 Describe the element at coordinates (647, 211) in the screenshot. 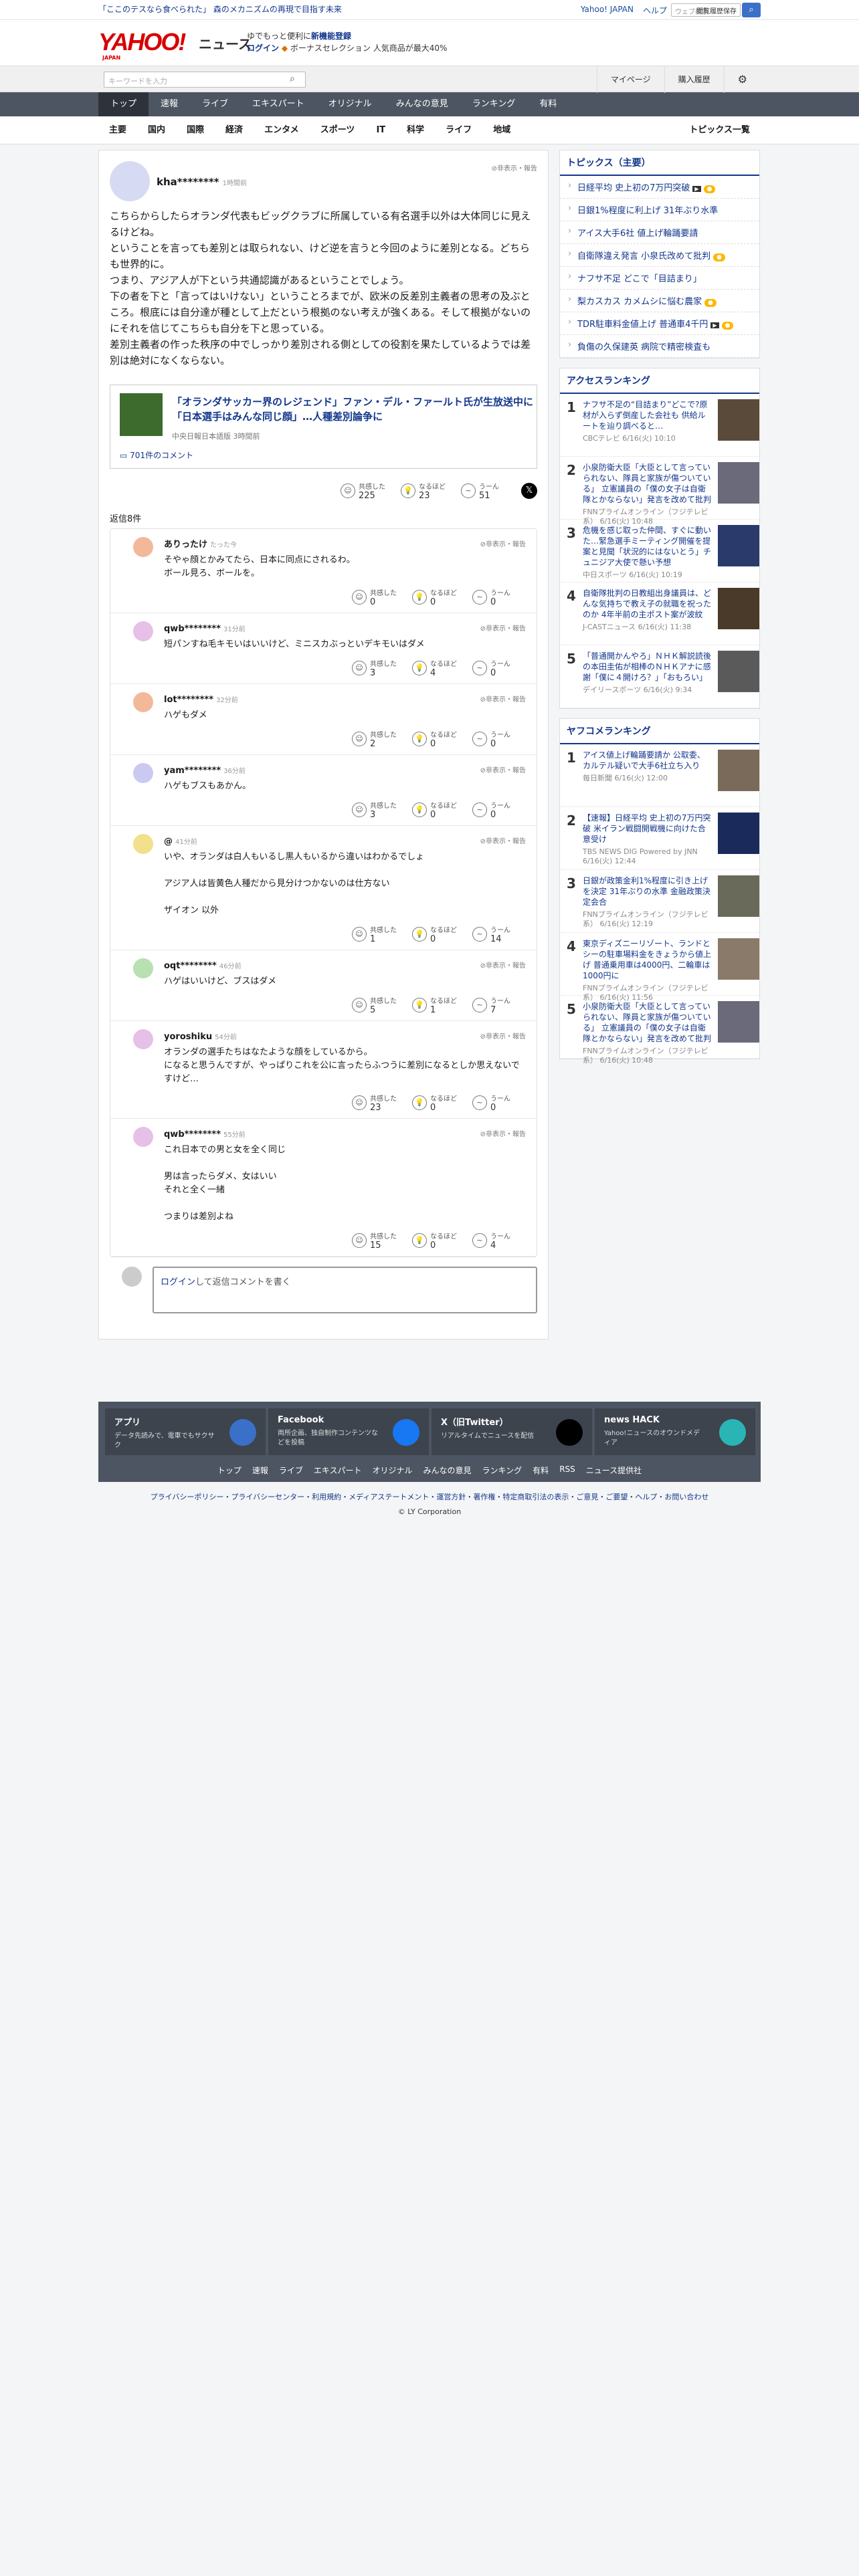

I see `topic-title: 日銀1%程度に利上げ 31年ぶり水準` at that location.